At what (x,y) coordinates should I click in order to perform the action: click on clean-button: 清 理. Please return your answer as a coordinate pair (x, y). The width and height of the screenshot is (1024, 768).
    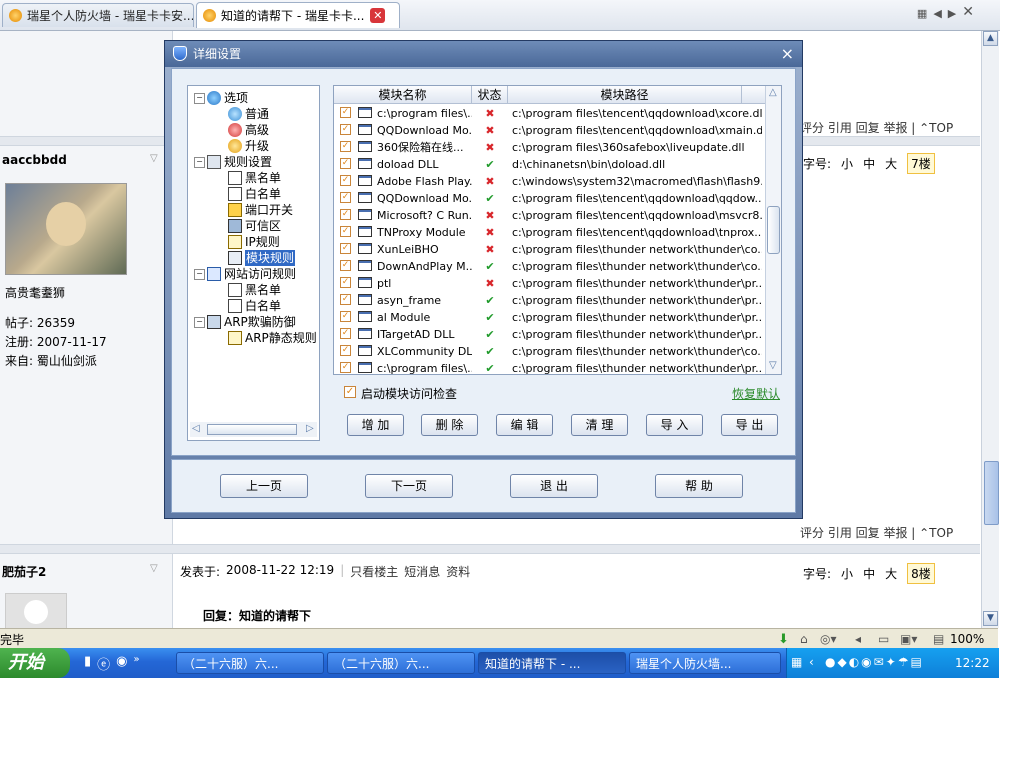
    Looking at the image, I should click on (599, 425).